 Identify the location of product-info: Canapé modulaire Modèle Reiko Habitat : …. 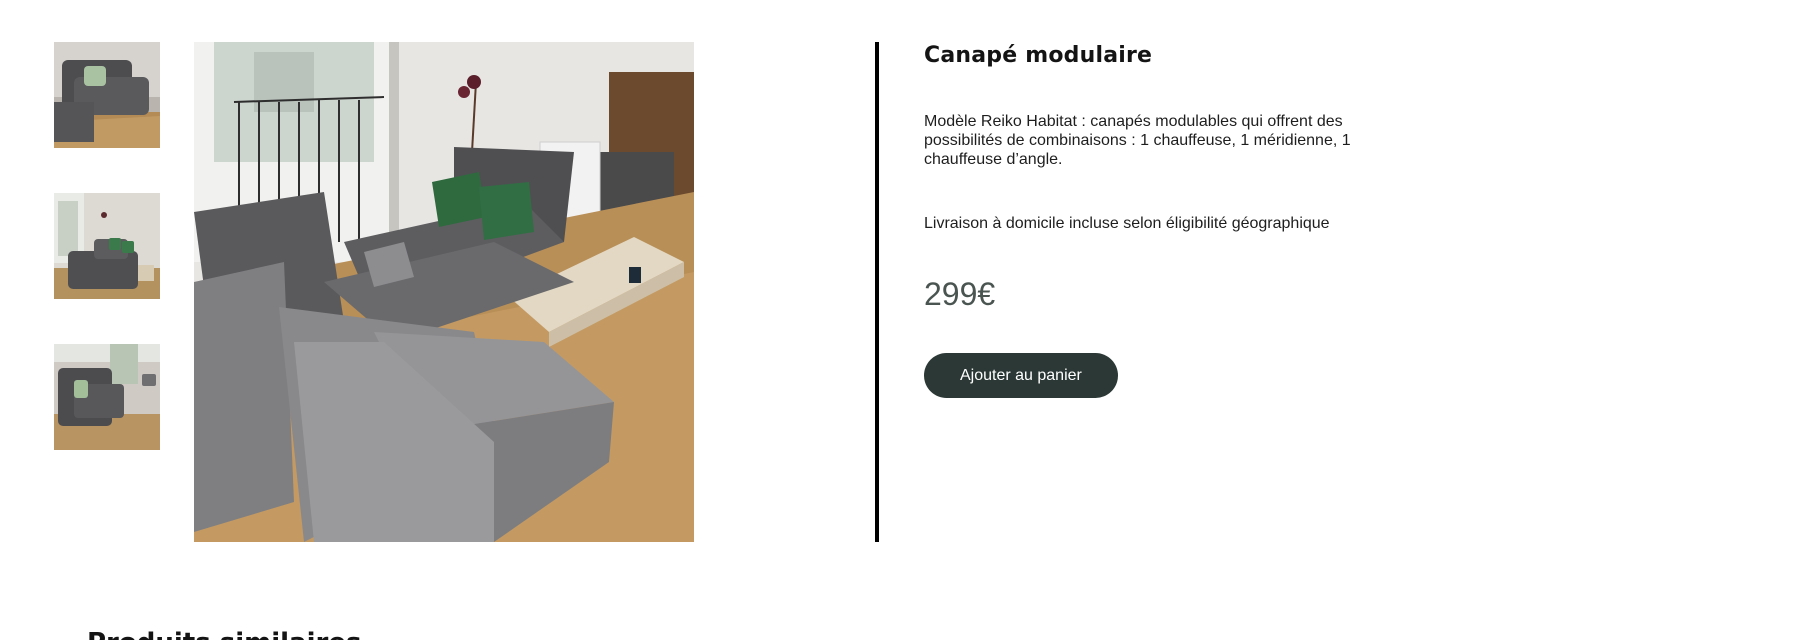
(1154, 220).